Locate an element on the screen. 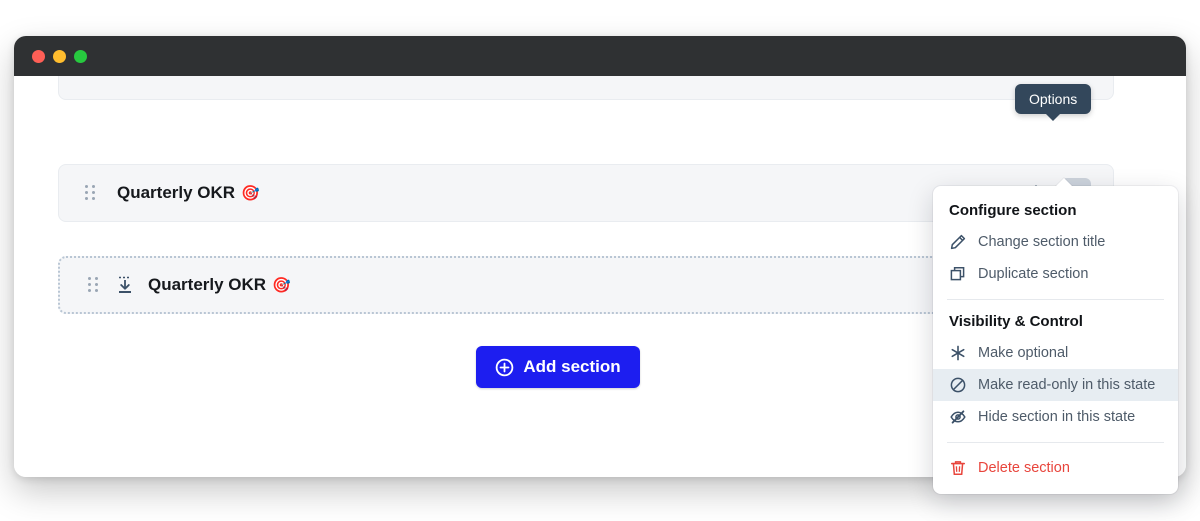  pencil-svg is located at coordinates (958, 242).